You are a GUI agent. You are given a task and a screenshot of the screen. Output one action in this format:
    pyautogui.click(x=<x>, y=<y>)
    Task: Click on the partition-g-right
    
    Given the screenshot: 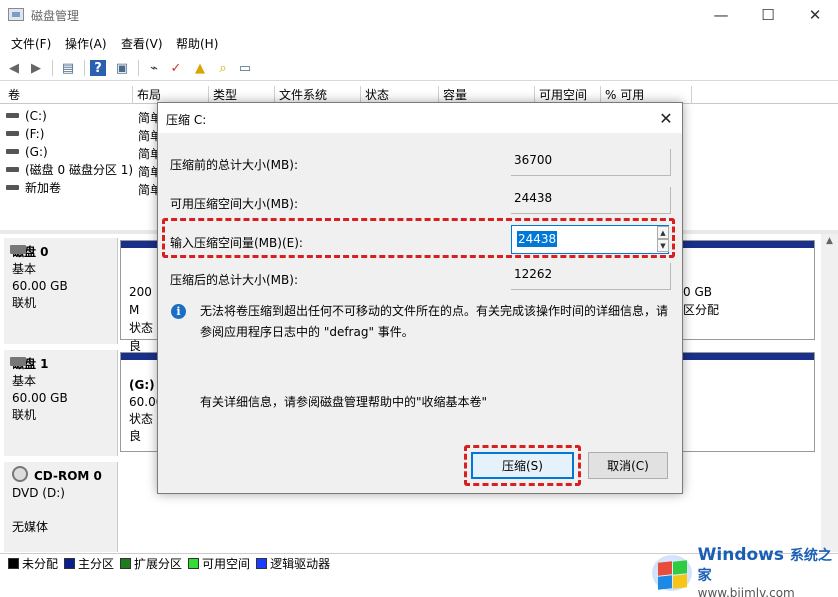 What is the action you would take?
    pyautogui.click(x=748, y=402)
    